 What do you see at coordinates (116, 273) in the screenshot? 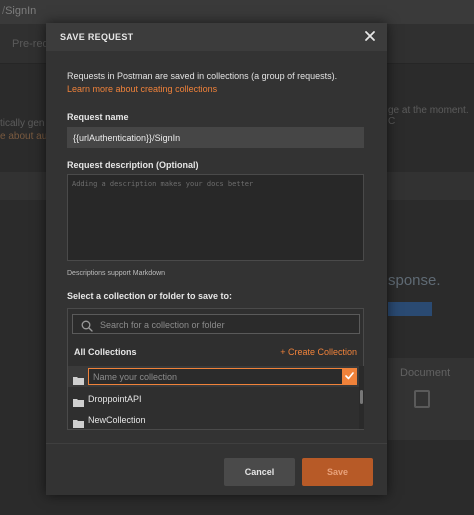
I see `markdown-hint: Descriptions support Markdown` at bounding box center [116, 273].